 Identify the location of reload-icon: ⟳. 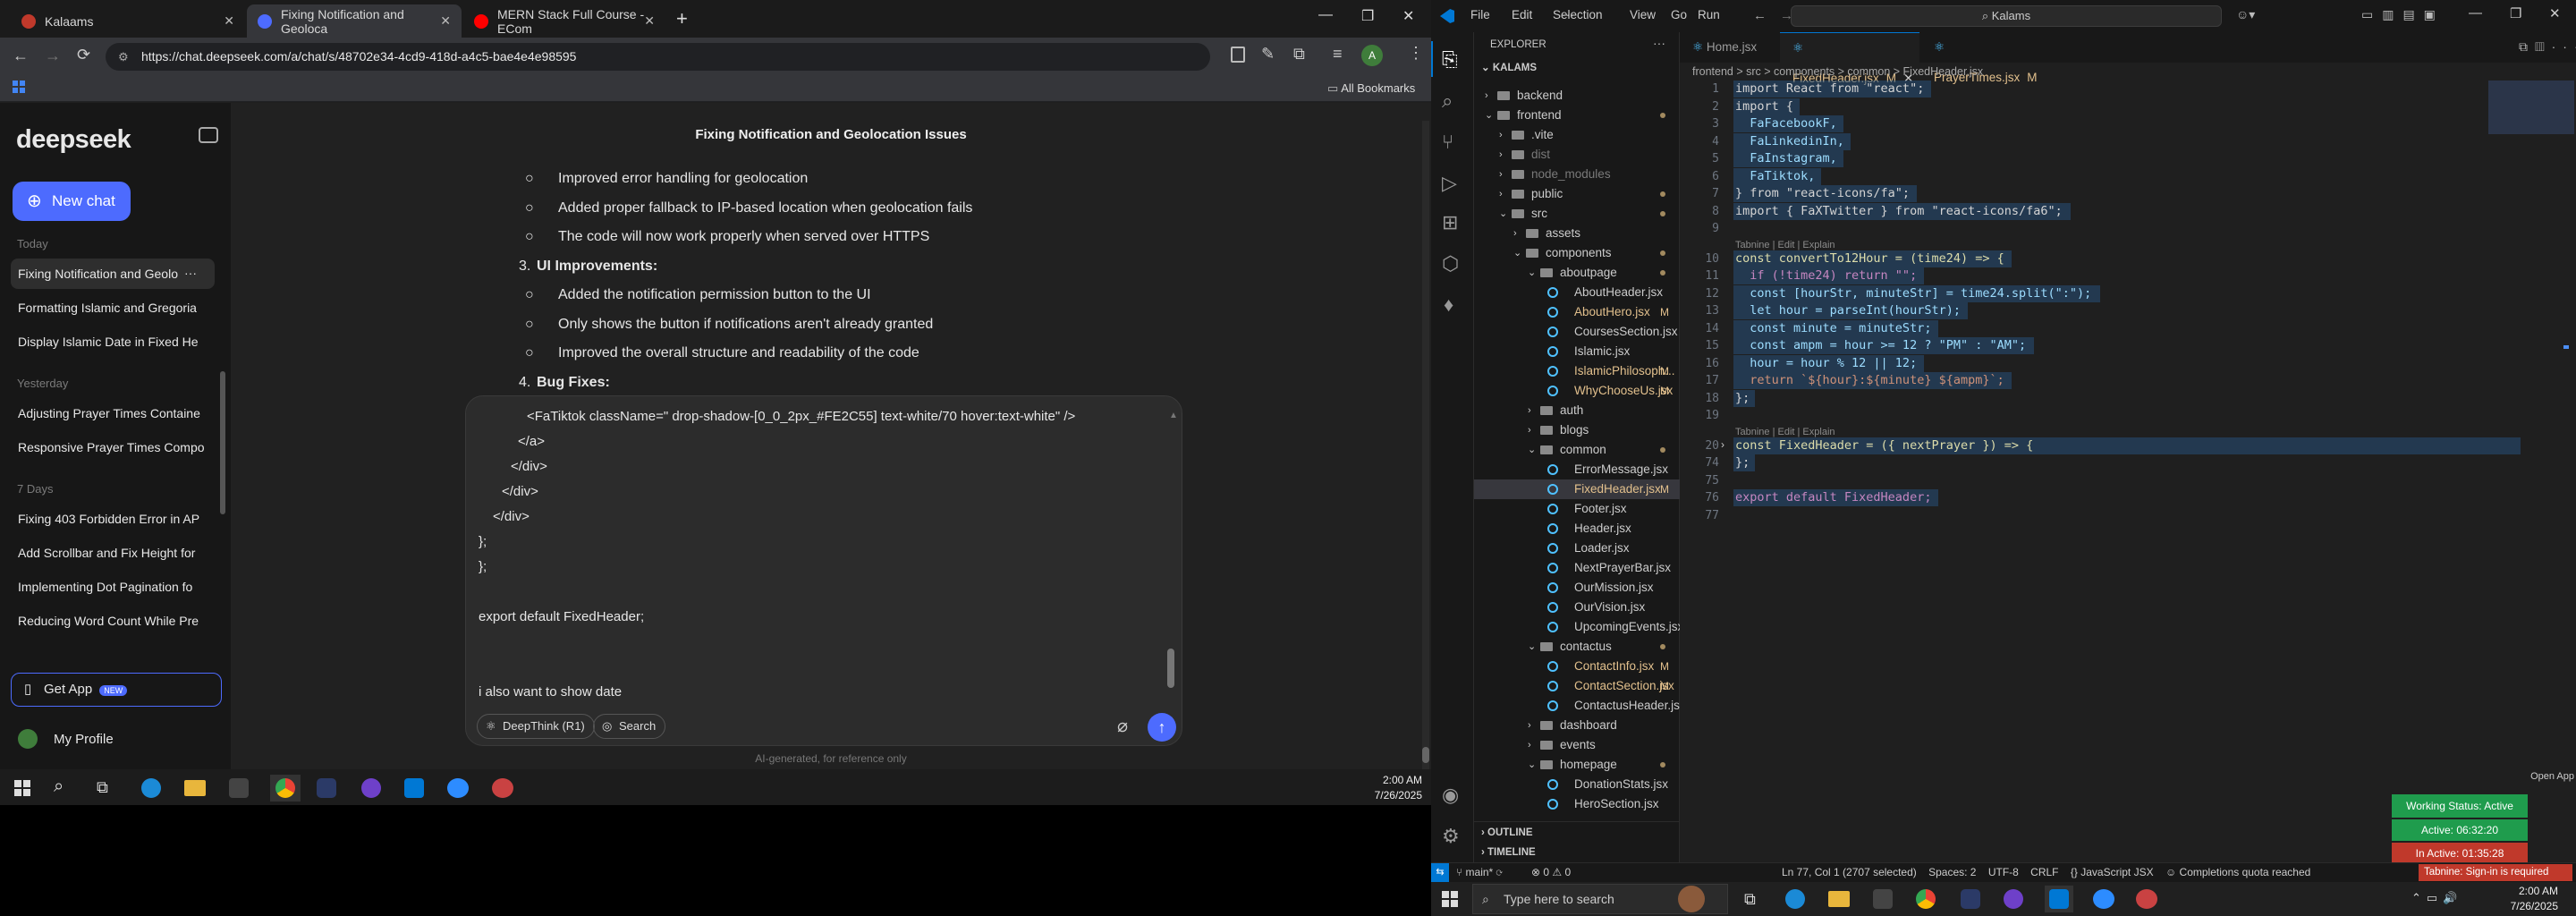
(83, 55).